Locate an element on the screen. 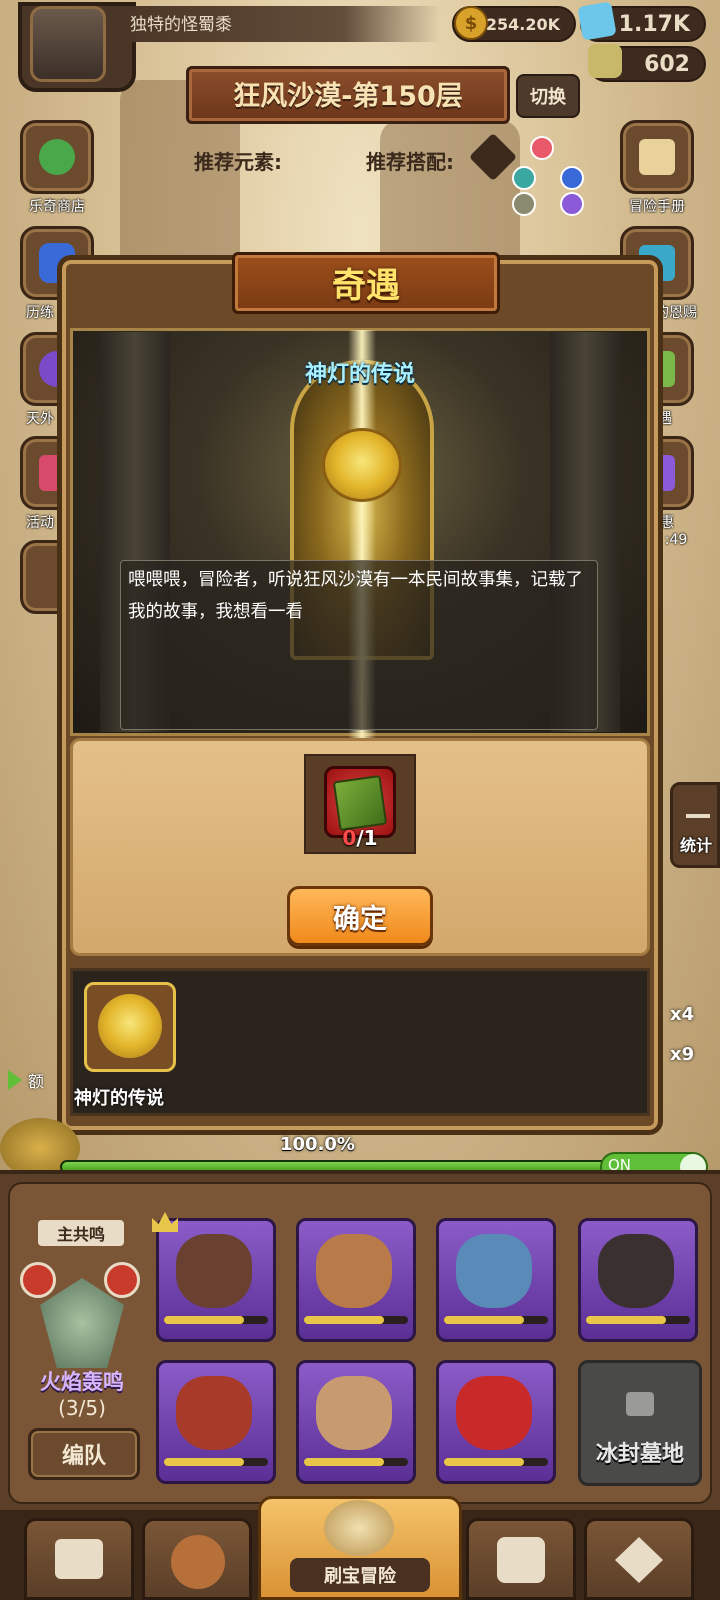 This screenshot has height=1600, width=720. side-label-trial: 历练 is located at coordinates (40, 313).